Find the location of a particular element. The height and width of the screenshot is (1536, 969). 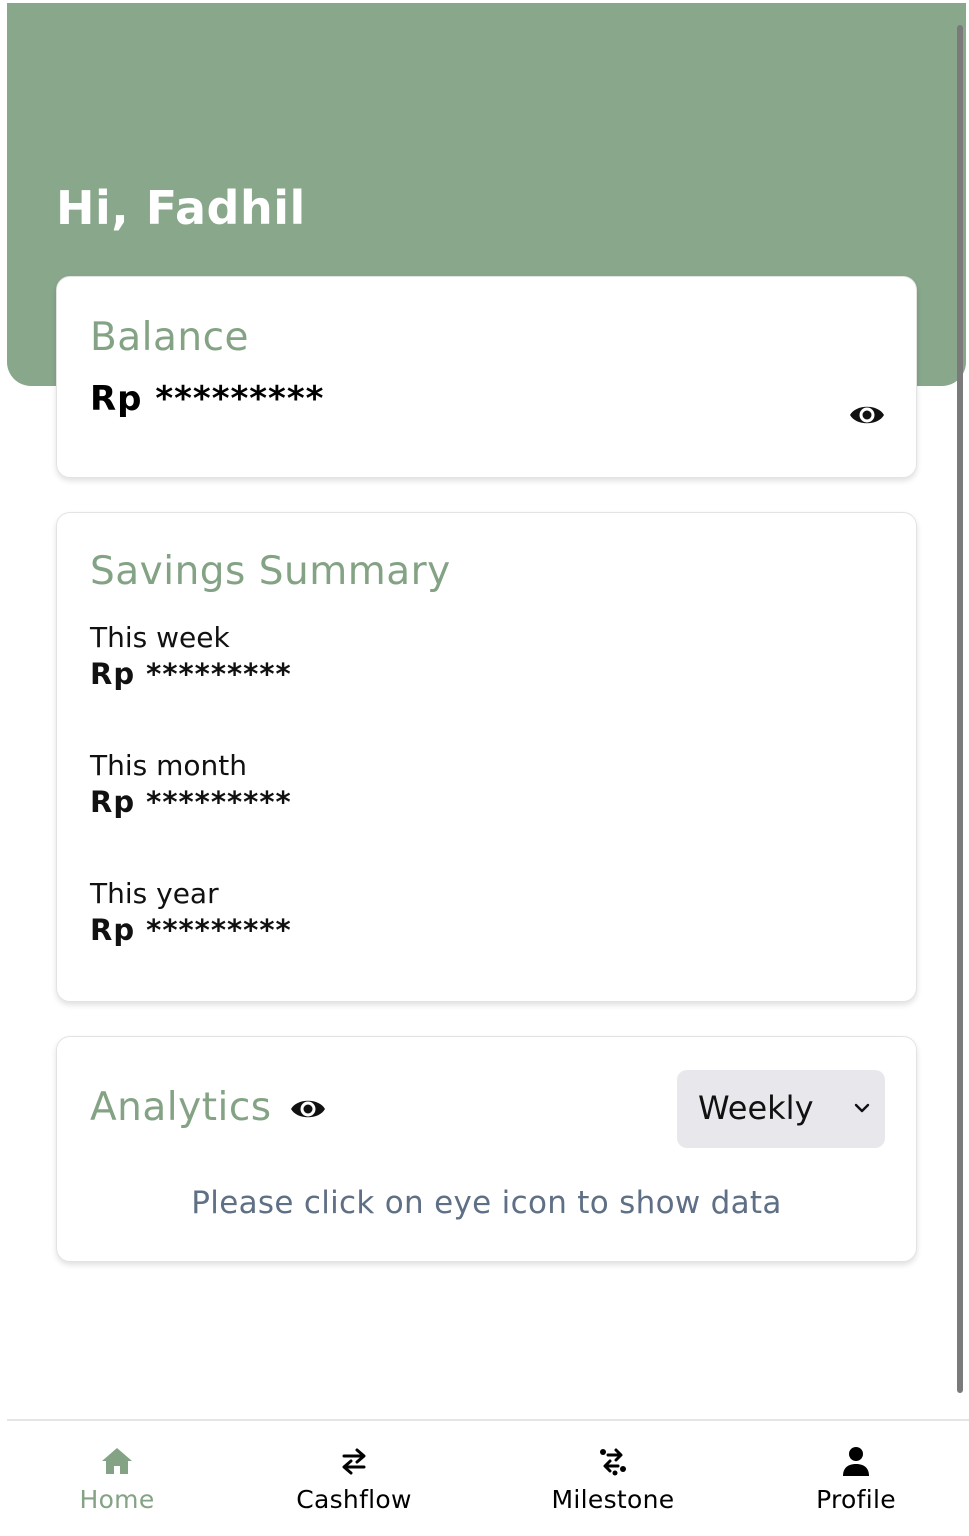

greeting-text: Hi, Fadhil is located at coordinates (181, 208).